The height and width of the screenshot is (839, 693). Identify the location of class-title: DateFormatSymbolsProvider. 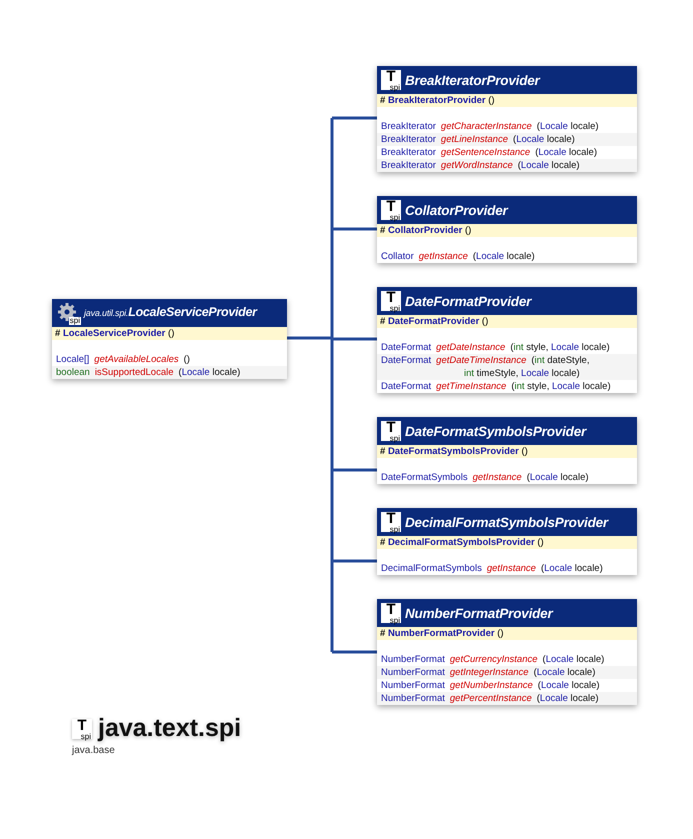
(495, 431).